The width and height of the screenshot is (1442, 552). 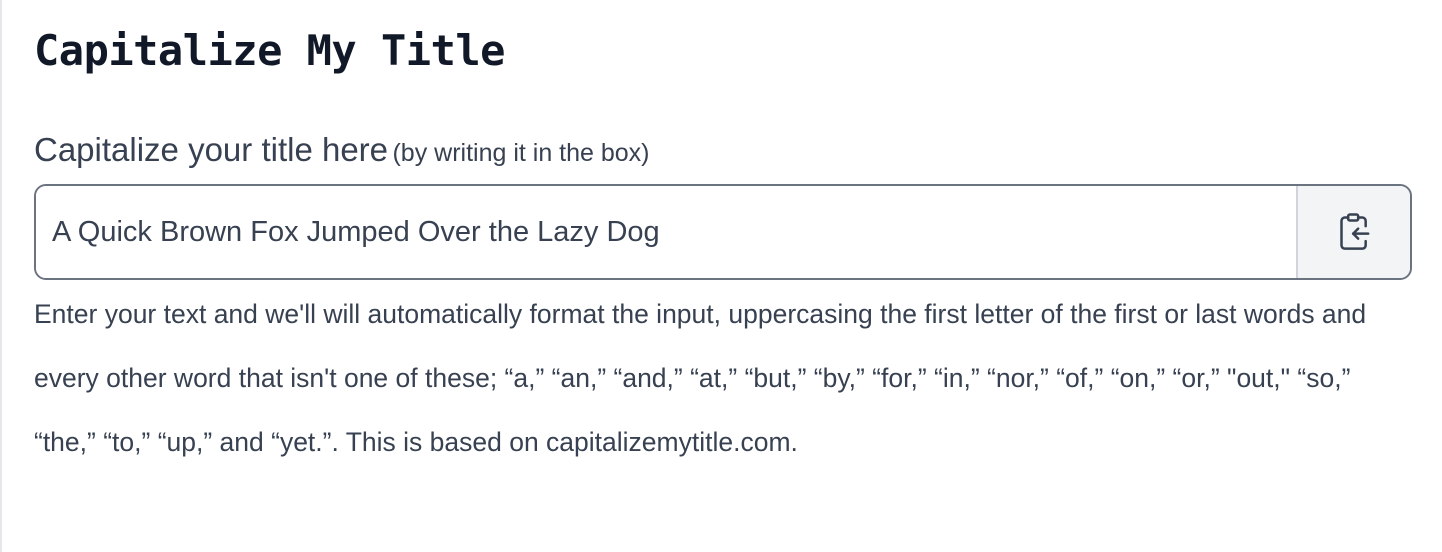 I want to click on page-title: Capitalize My Title, so click(x=269, y=50).